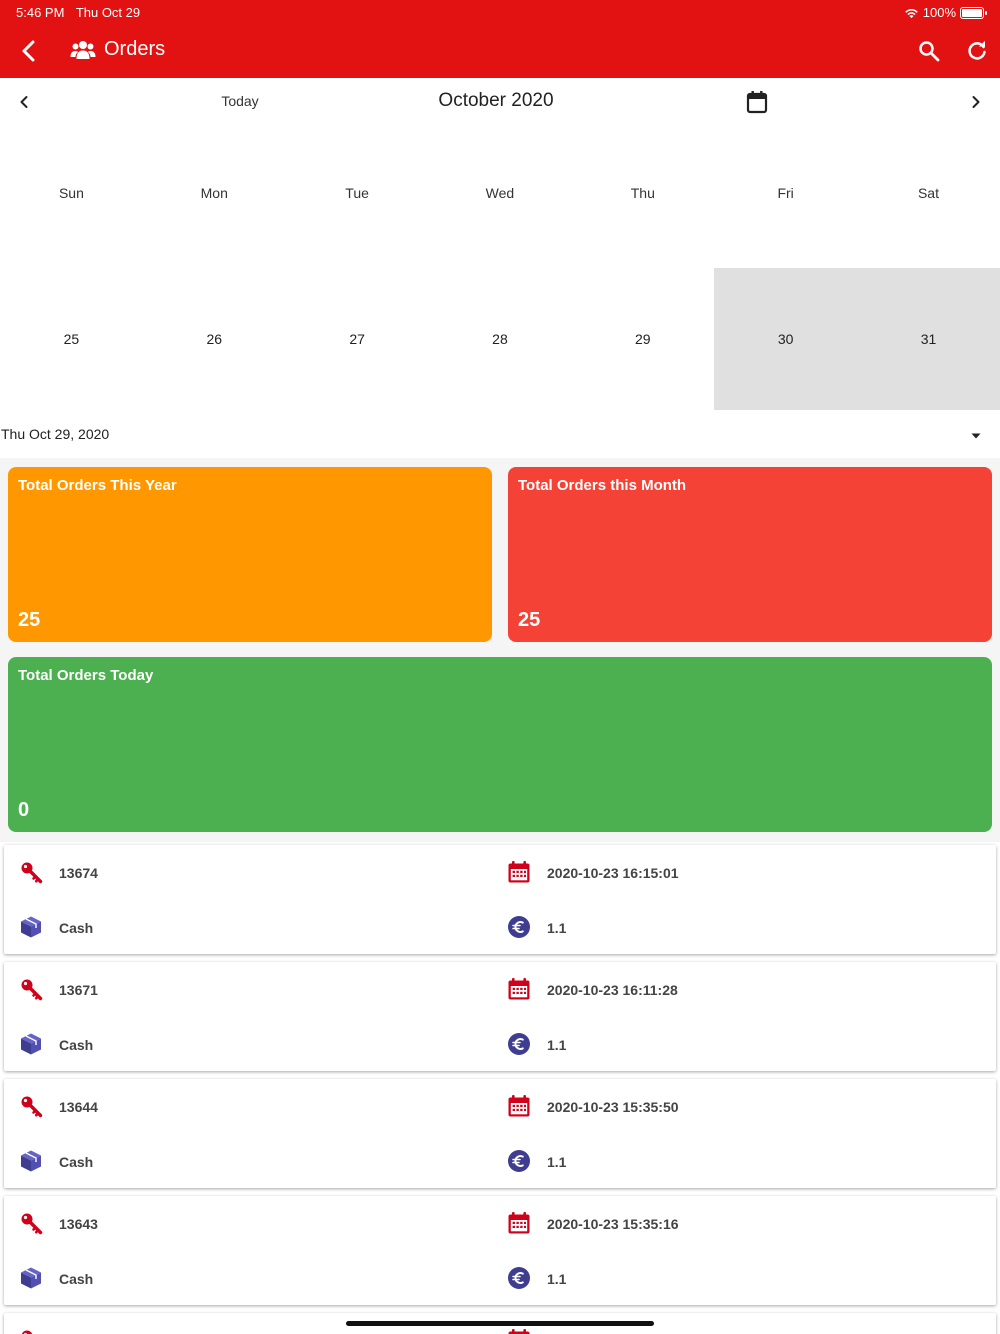 The width and height of the screenshot is (1000, 1334). Describe the element at coordinates (108, 12) in the screenshot. I see `status-date: Thu Oct 29` at that location.